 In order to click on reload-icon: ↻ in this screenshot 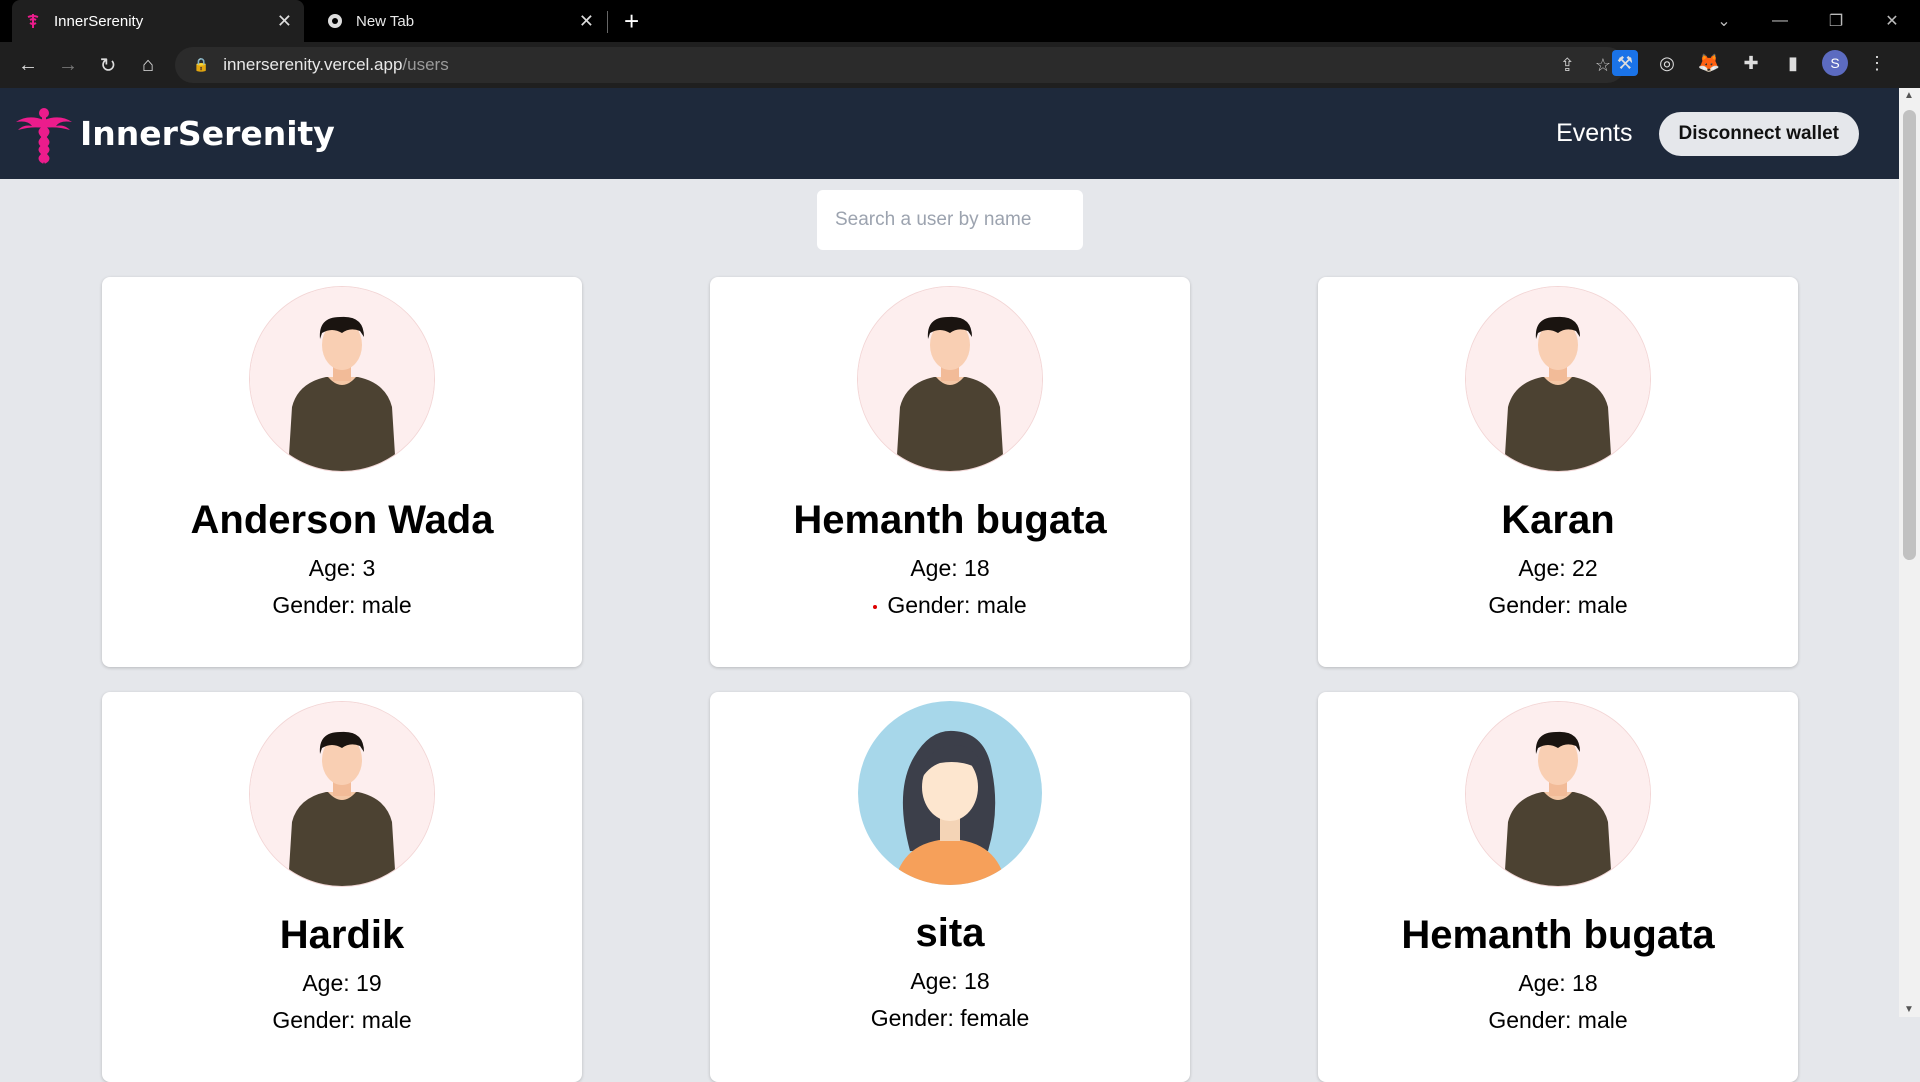, I will do `click(108, 65)`.